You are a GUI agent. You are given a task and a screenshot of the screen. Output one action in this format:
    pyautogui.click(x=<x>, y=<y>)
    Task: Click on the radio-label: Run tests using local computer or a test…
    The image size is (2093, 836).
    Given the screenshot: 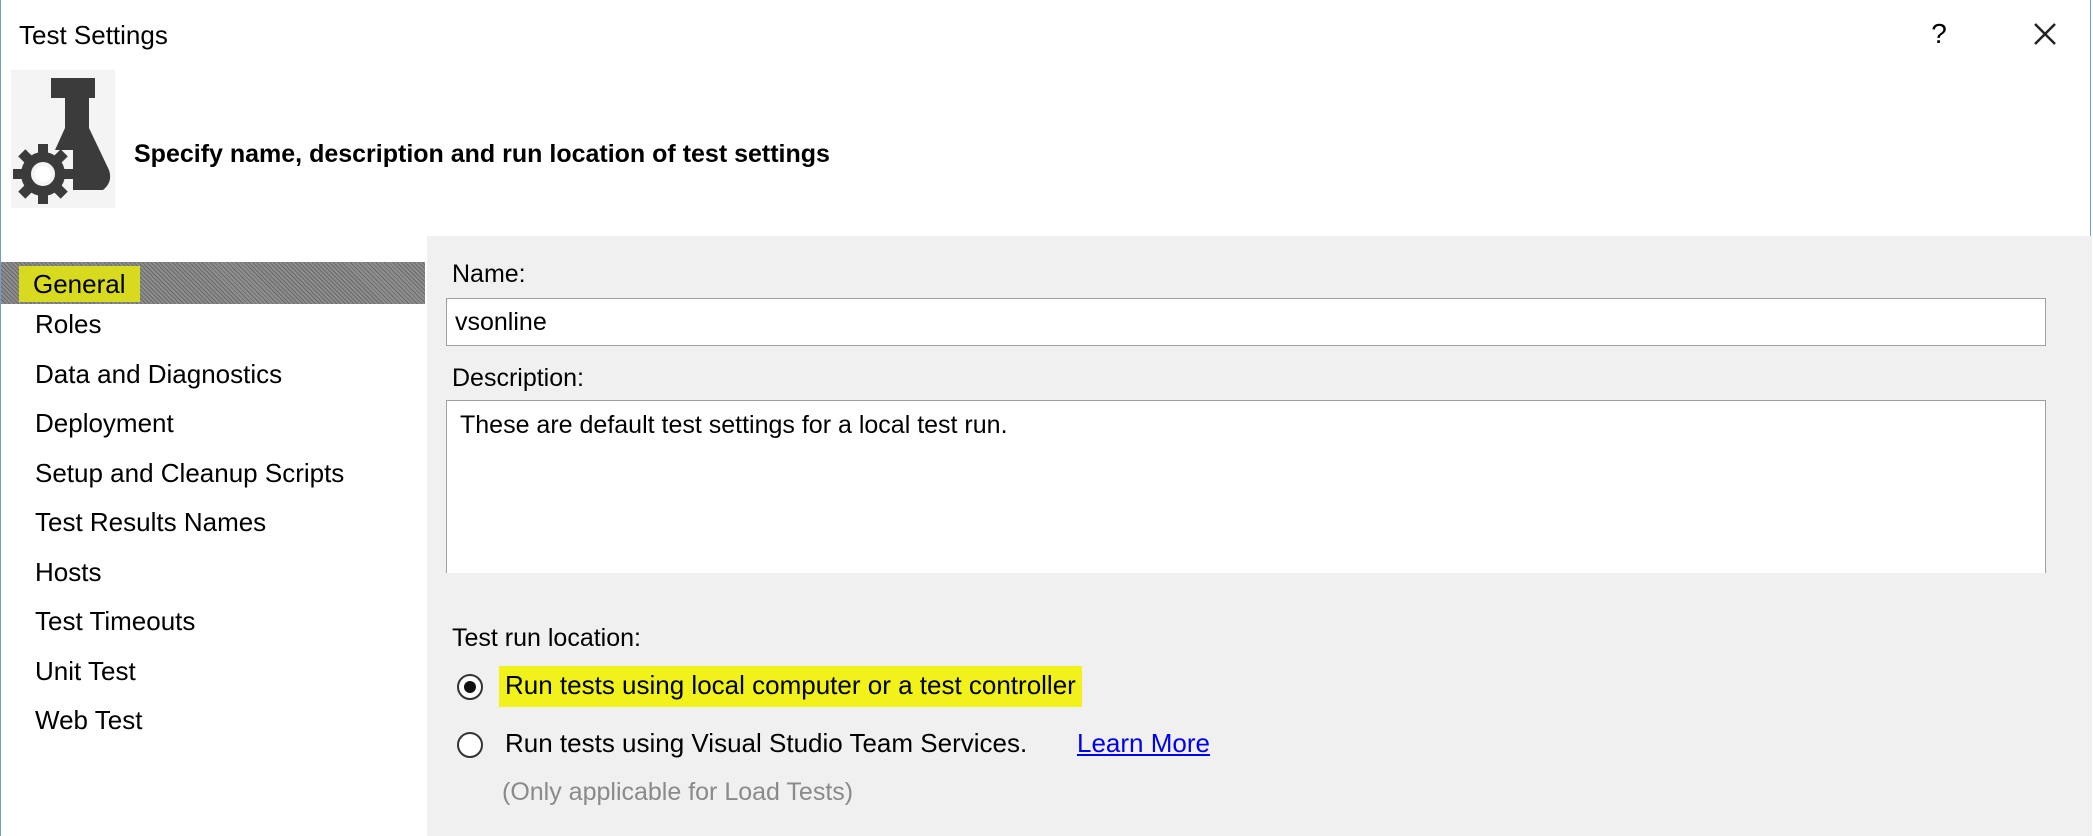 What is the action you would take?
    pyautogui.click(x=790, y=686)
    